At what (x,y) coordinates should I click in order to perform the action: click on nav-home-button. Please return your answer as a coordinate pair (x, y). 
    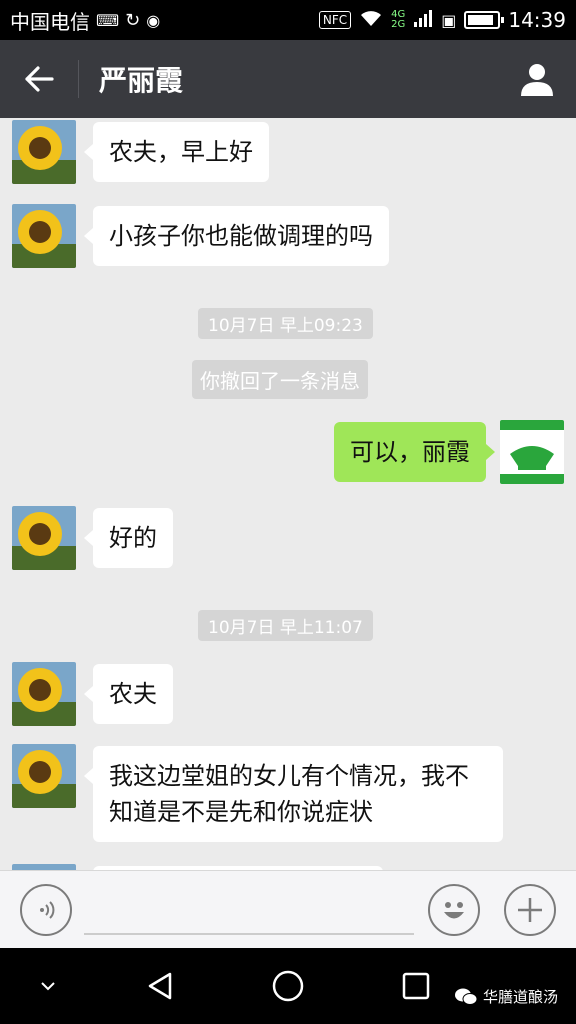
    Looking at the image, I should click on (288, 986).